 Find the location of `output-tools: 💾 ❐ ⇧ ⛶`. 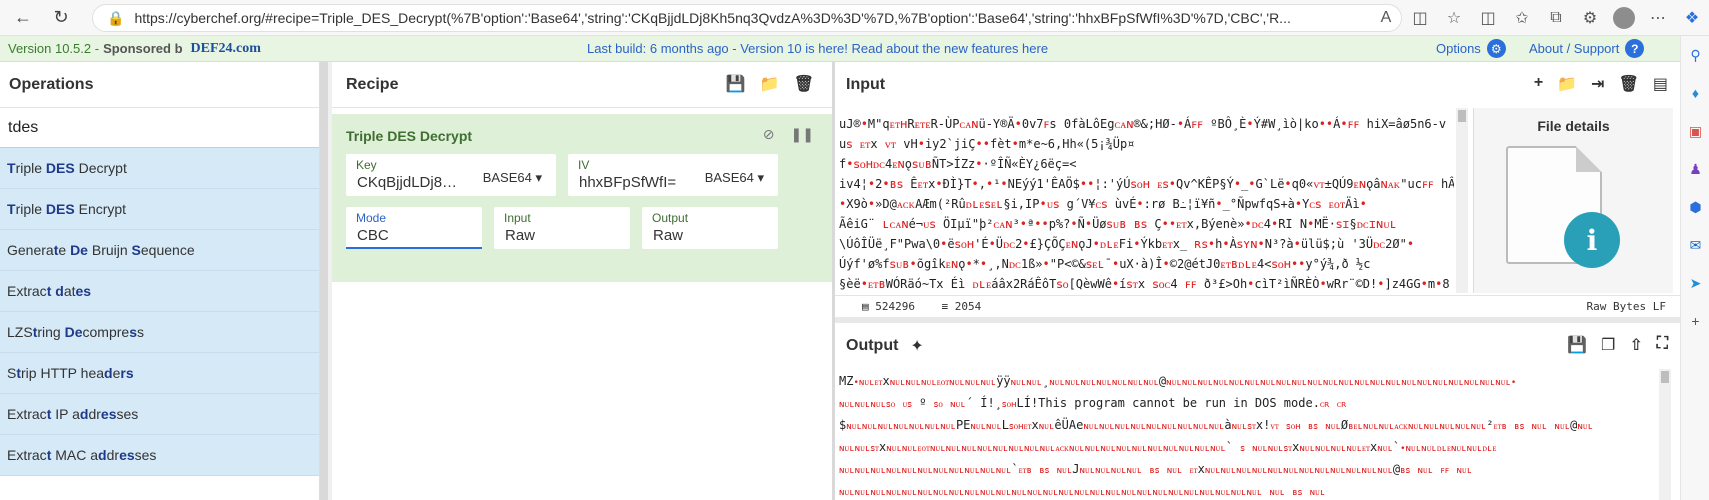

output-tools: 💾 ❐ ⇧ ⛶ is located at coordinates (1617, 345).